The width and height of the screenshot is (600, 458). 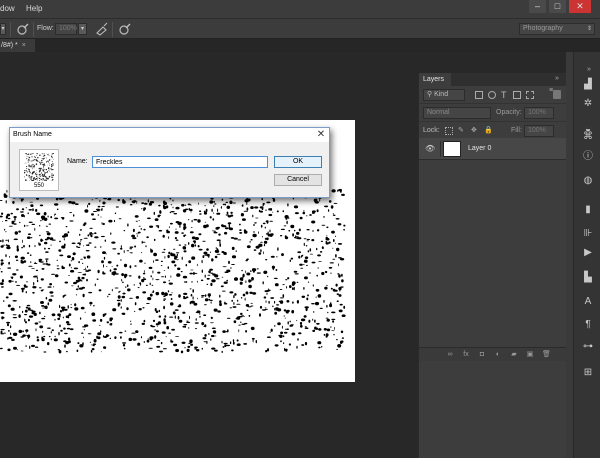 I want to click on lock-image-icon: ✎, so click(x=461, y=130).